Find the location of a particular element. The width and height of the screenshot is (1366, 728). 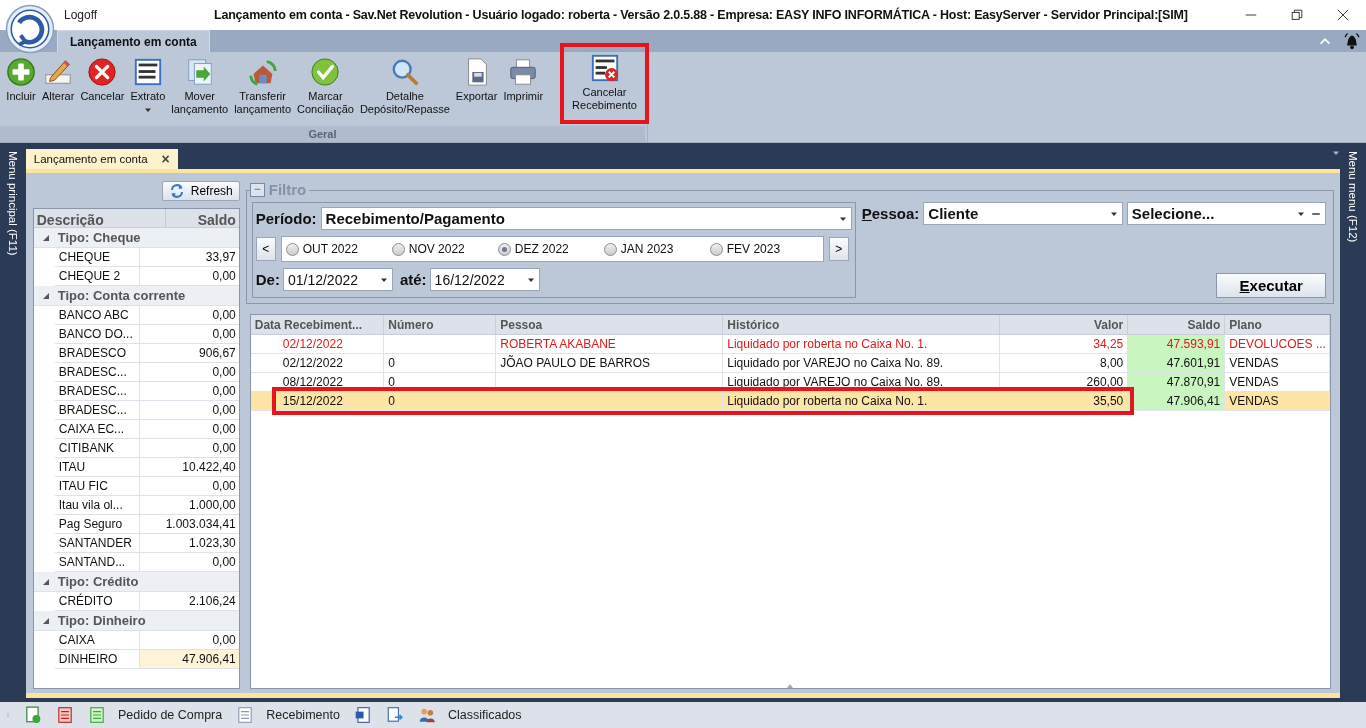

table-cell: Liquidado por roberta no Caixa No. 1. is located at coordinates (827, 401).